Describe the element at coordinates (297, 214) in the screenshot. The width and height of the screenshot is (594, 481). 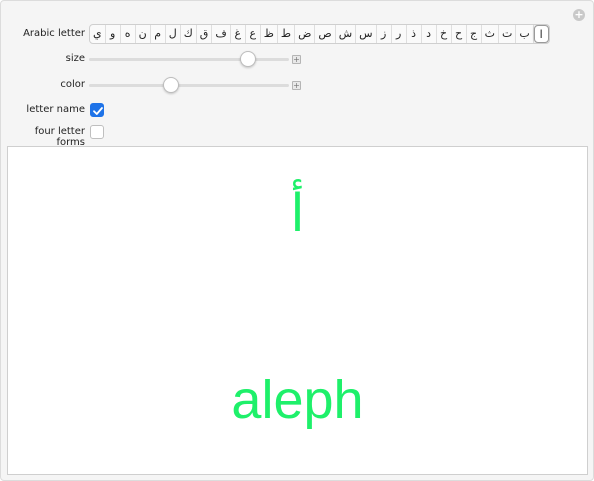
I see `arabic-glyph: أ` at that location.